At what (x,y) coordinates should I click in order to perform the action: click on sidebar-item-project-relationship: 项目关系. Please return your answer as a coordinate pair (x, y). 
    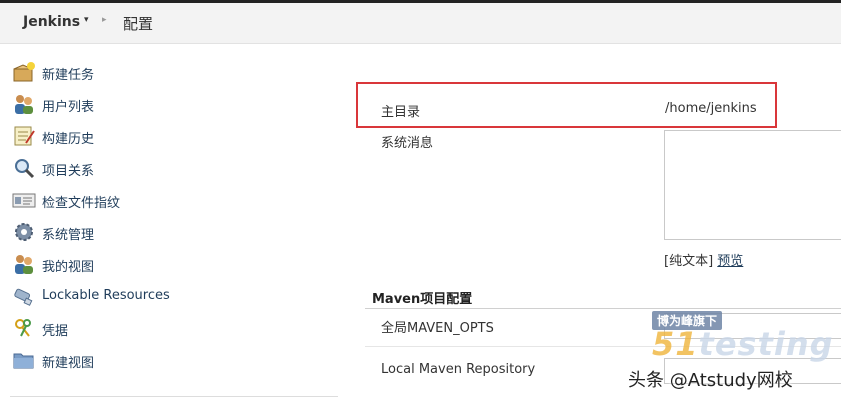
    Looking at the image, I should click on (162, 168).